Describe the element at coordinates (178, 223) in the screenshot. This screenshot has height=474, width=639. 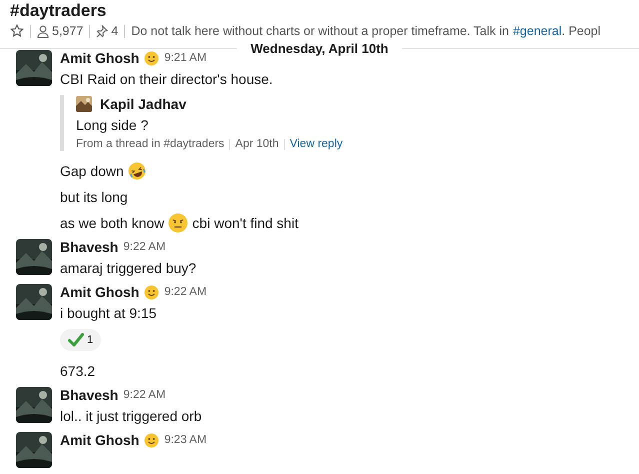
I see `annoyed-emoji-icon` at that location.